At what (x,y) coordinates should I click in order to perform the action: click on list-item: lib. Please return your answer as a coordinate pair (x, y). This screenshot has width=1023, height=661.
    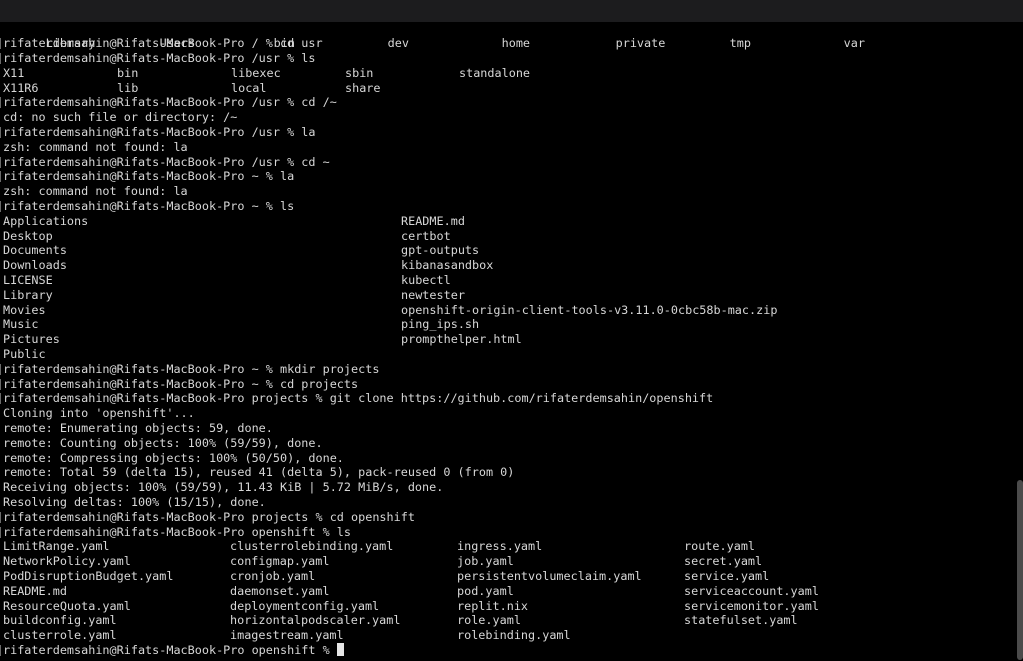
    Looking at the image, I should click on (128, 87).